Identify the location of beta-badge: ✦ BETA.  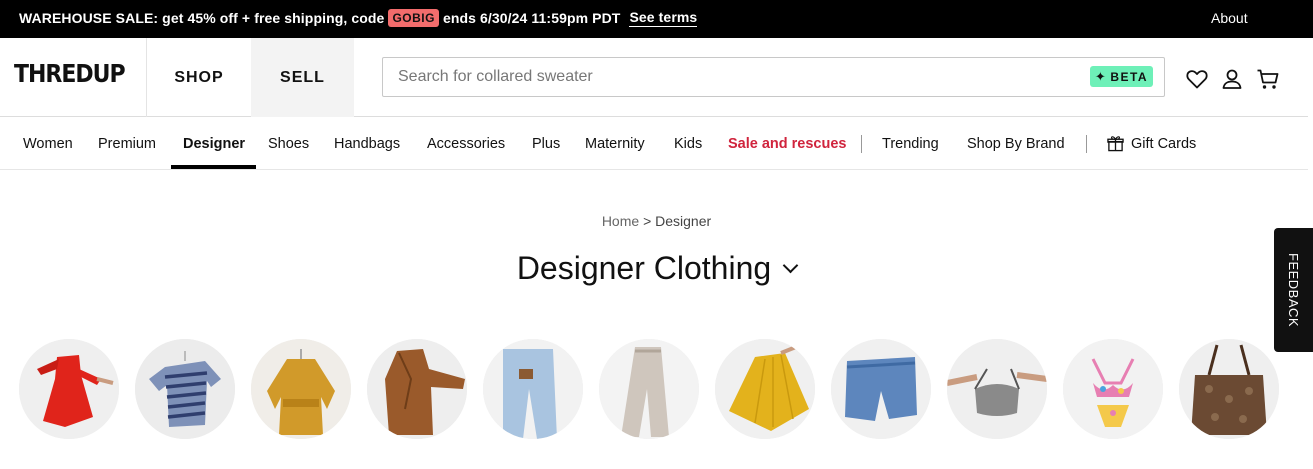
(1121, 76).